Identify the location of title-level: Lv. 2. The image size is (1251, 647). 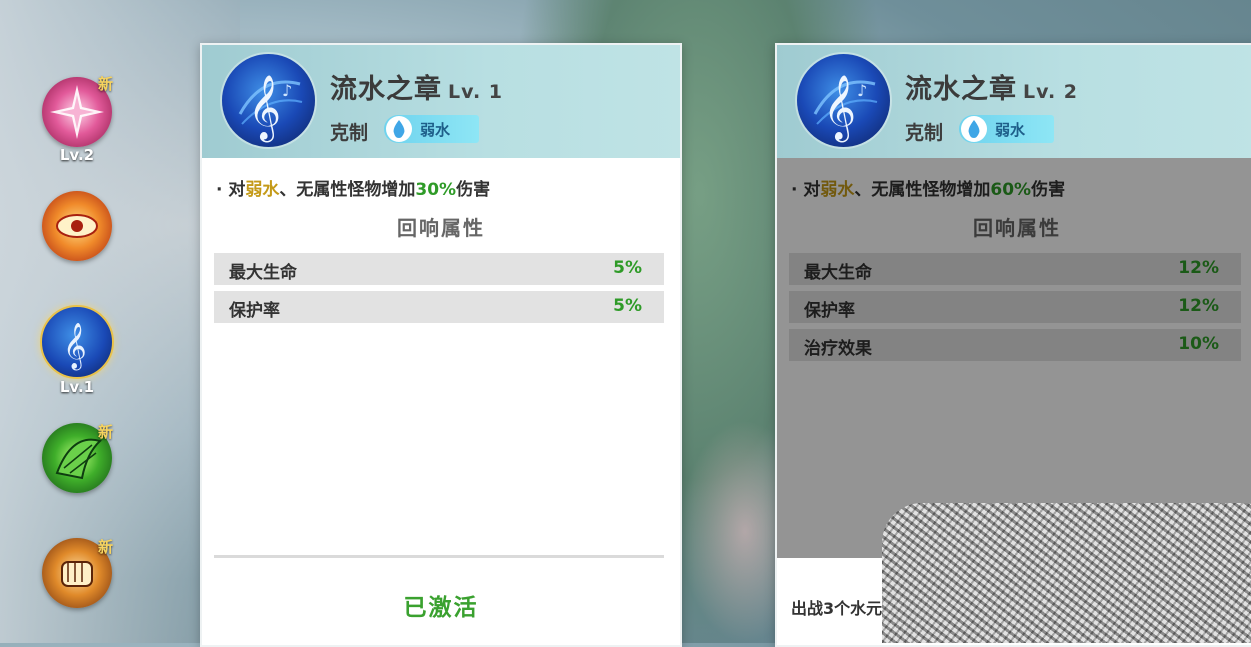
(1050, 92).